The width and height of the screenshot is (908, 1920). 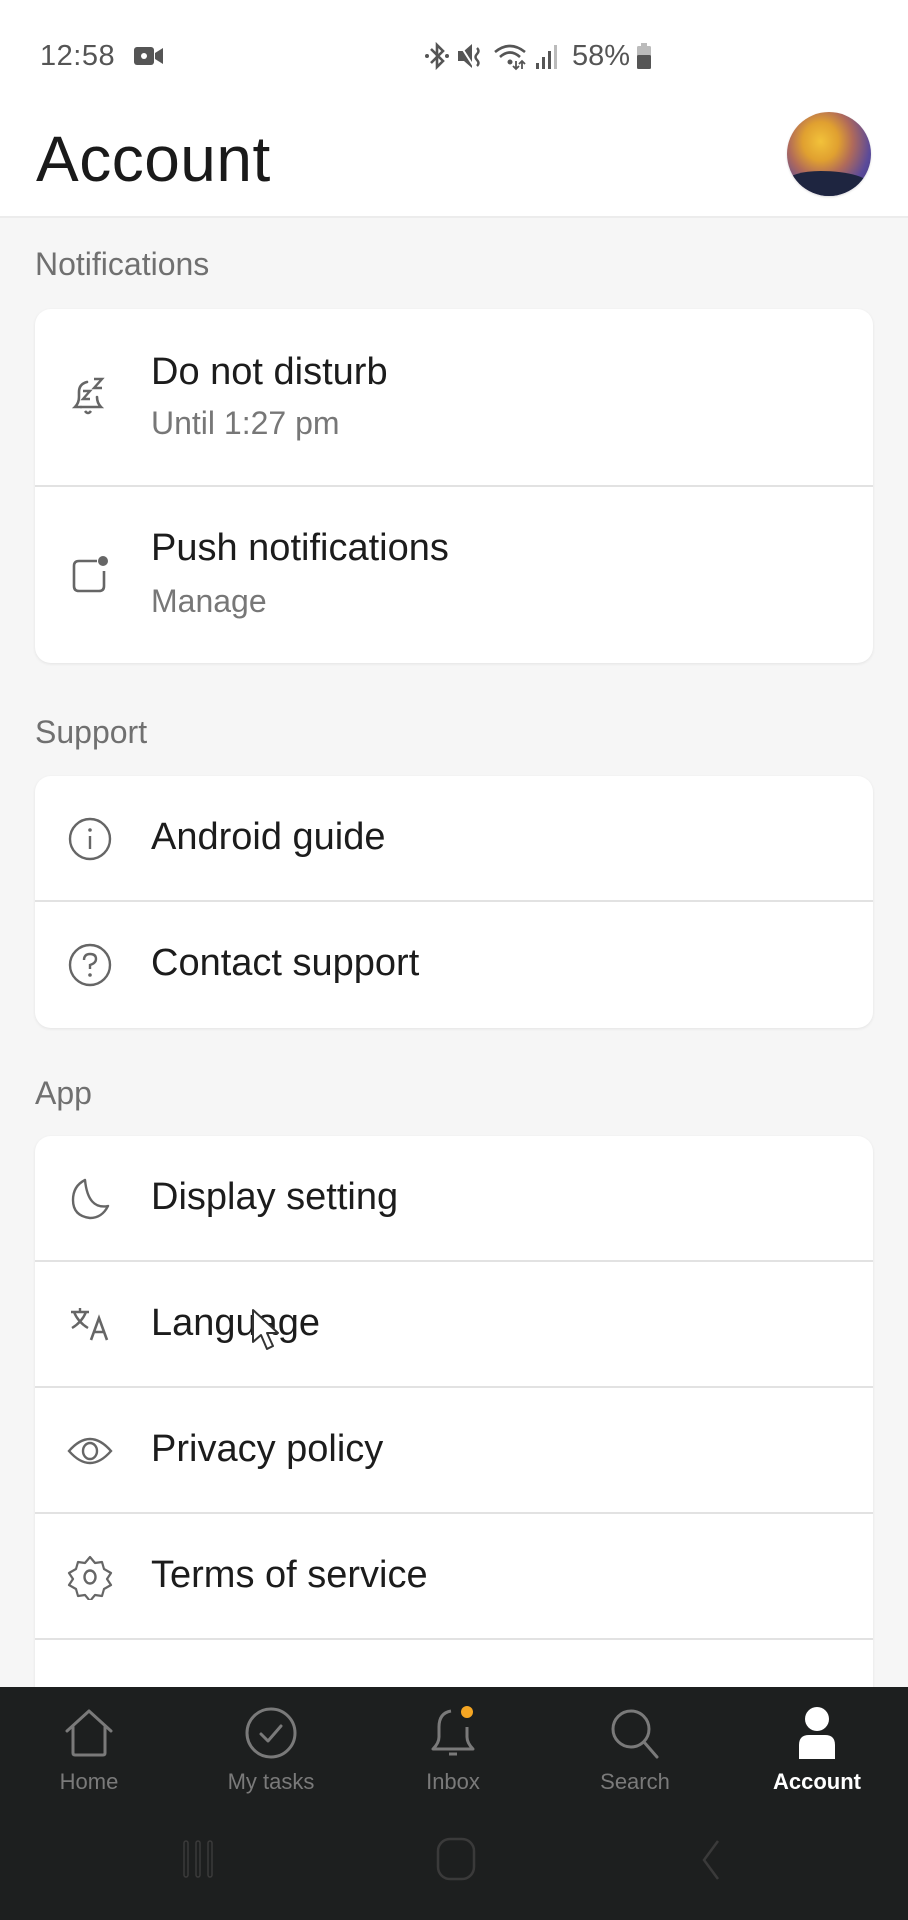 What do you see at coordinates (454, 1577) in the screenshot?
I see `row-terms-of-service: Terms of service` at bounding box center [454, 1577].